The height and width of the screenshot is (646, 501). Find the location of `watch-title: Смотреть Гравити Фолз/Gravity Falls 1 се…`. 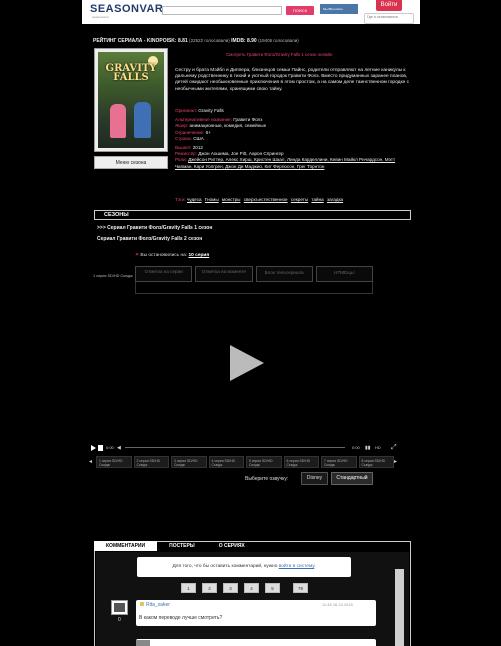

watch-title: Смотреть Гравити Фолз/Gravity Falls 1 се… is located at coordinates (279, 54).